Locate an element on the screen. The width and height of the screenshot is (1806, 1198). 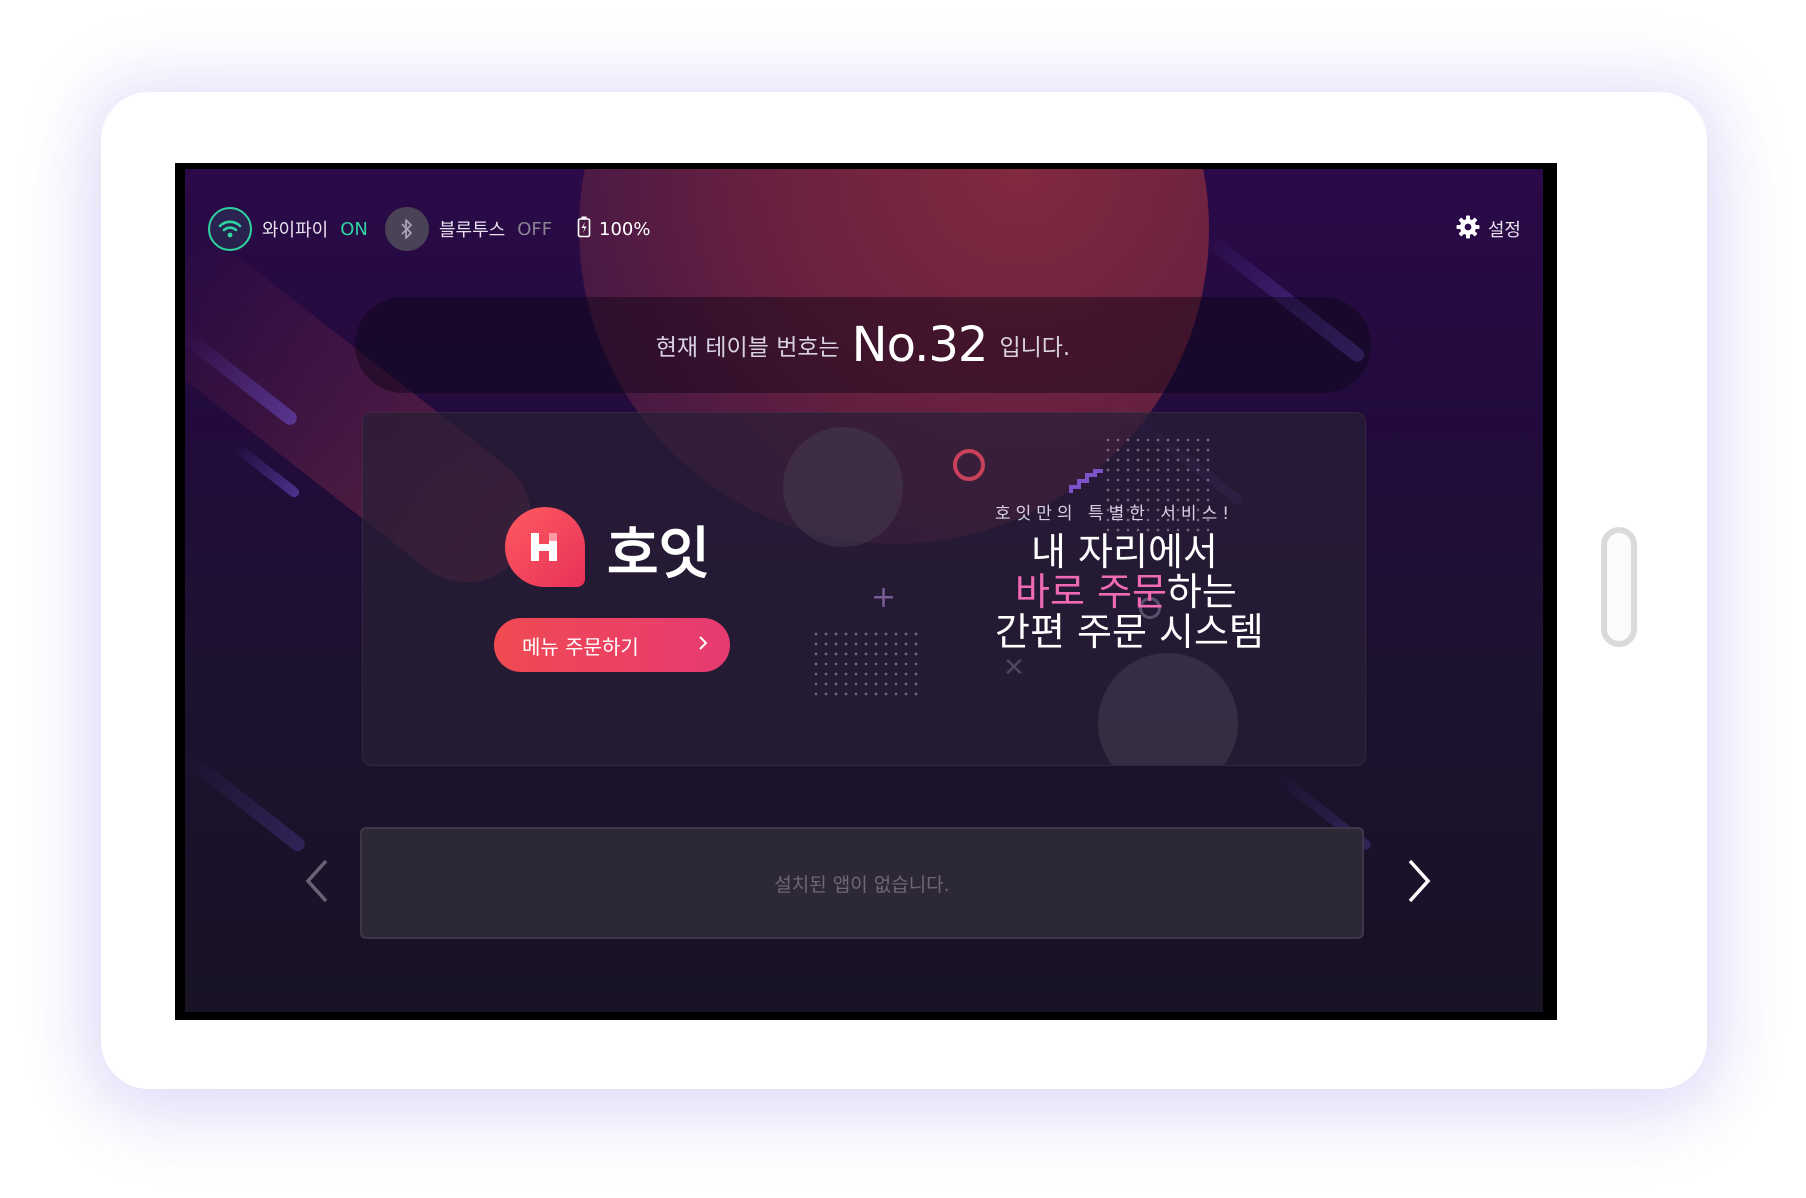
apps-prev-button is located at coordinates (317, 883).